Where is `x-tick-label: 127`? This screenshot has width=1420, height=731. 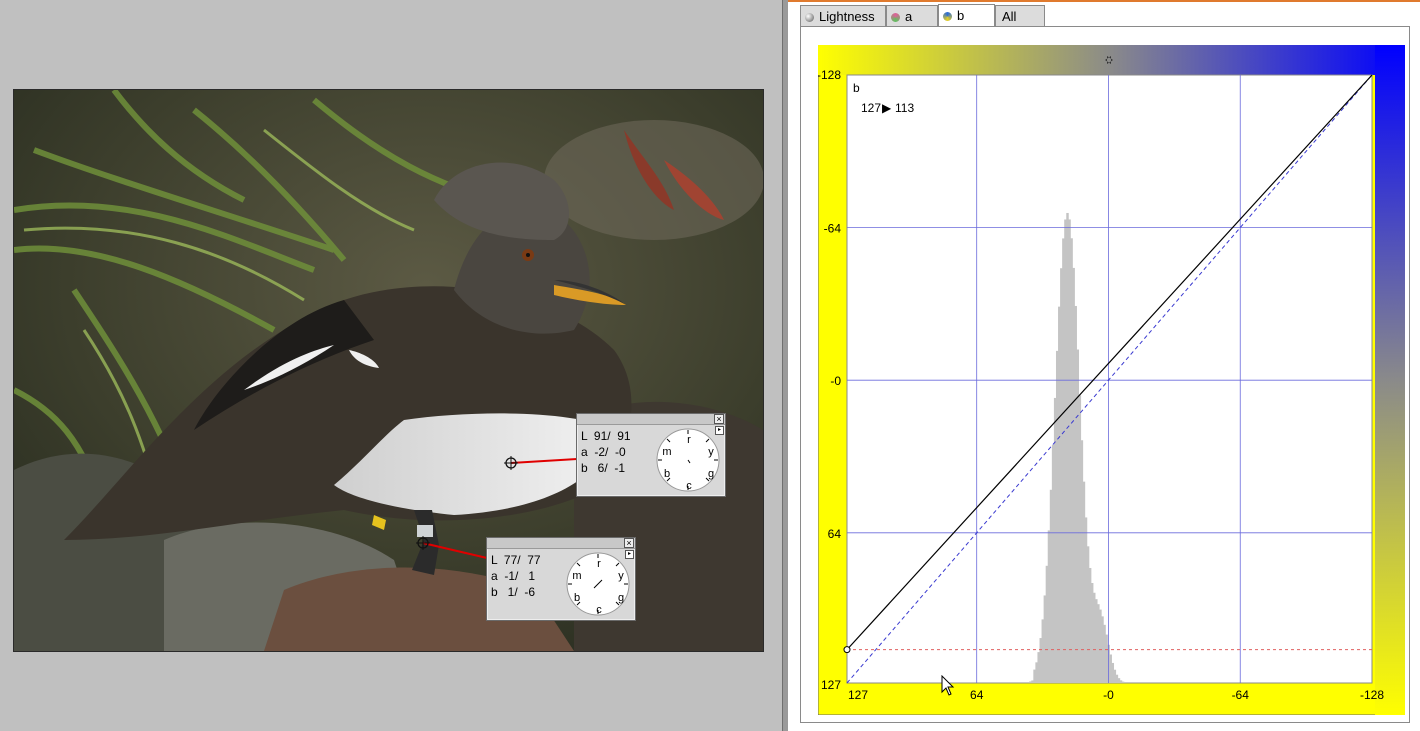
x-tick-label: 127 is located at coordinates (858, 695).